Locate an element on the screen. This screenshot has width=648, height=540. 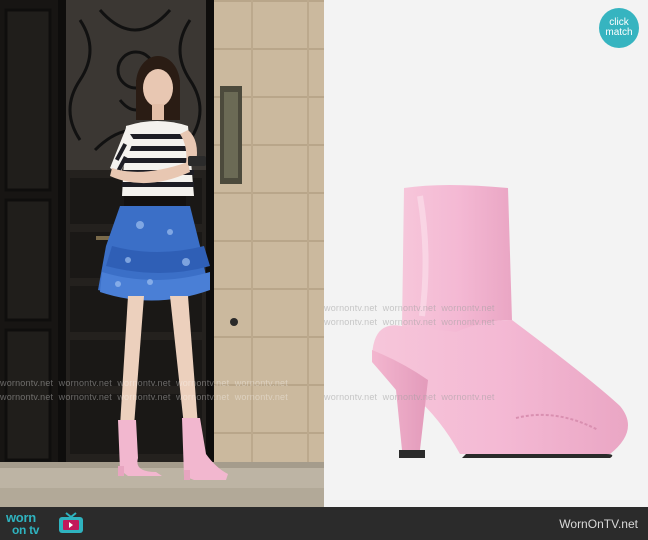
tv-icon is located at coordinates (71, 523).